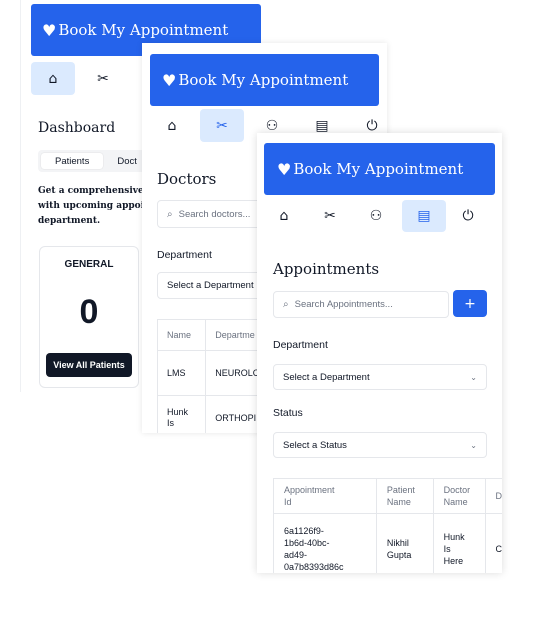  I want to click on appointment-id-cell: 6a1126f9- 1b6d-40bc- ad49- 0a7b8393d86c, so click(325, 543).